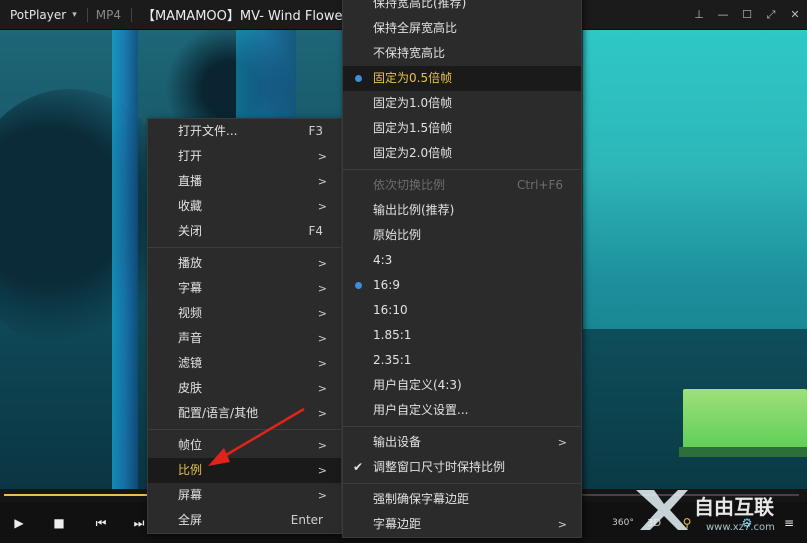 This screenshot has height=543, width=807. What do you see at coordinates (462, 385) in the screenshot?
I see `ratio-menu-item: 用户自定义(4:3)` at bounding box center [462, 385].